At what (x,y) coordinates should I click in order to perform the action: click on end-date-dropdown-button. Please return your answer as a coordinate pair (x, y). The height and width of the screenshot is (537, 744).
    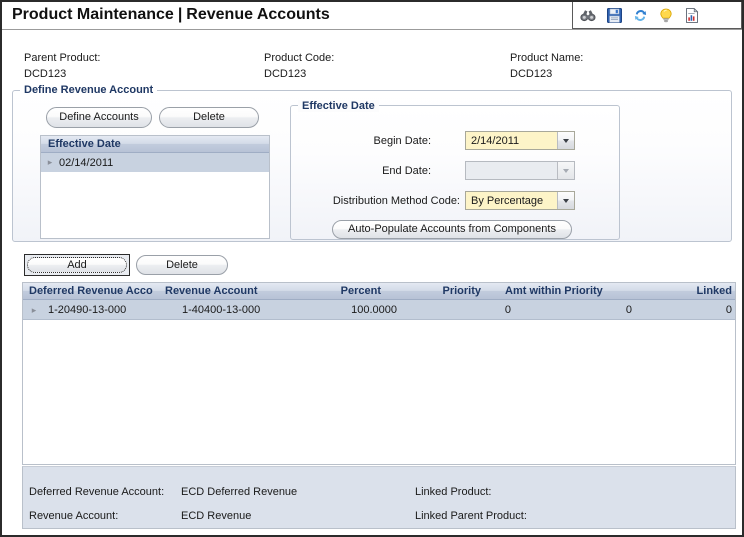
    Looking at the image, I should click on (565, 170).